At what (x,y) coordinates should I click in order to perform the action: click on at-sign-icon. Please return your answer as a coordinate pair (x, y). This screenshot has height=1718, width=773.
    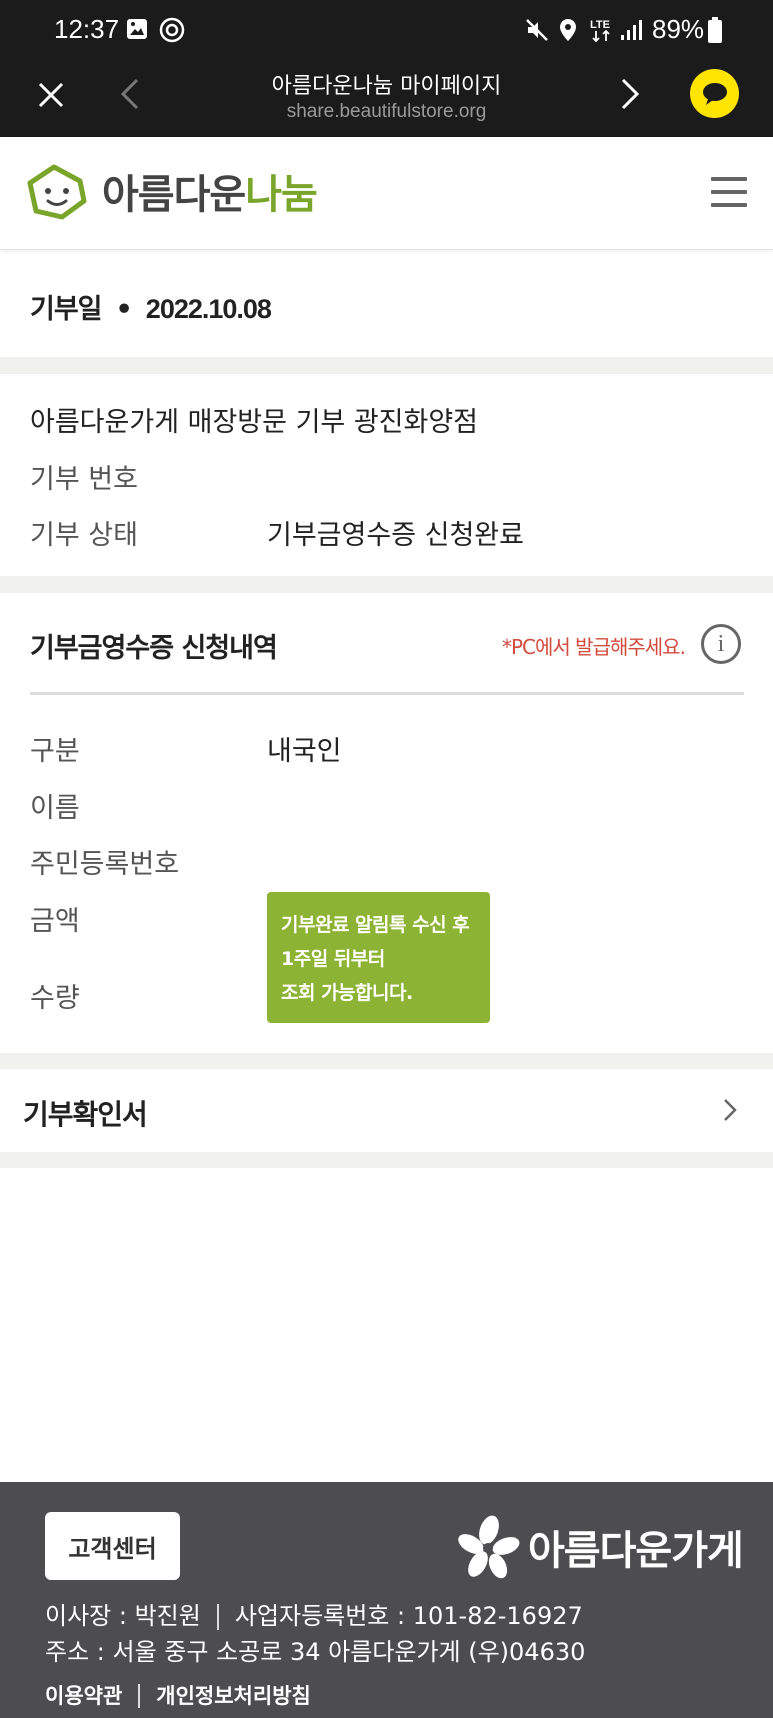
    Looking at the image, I should click on (172, 32).